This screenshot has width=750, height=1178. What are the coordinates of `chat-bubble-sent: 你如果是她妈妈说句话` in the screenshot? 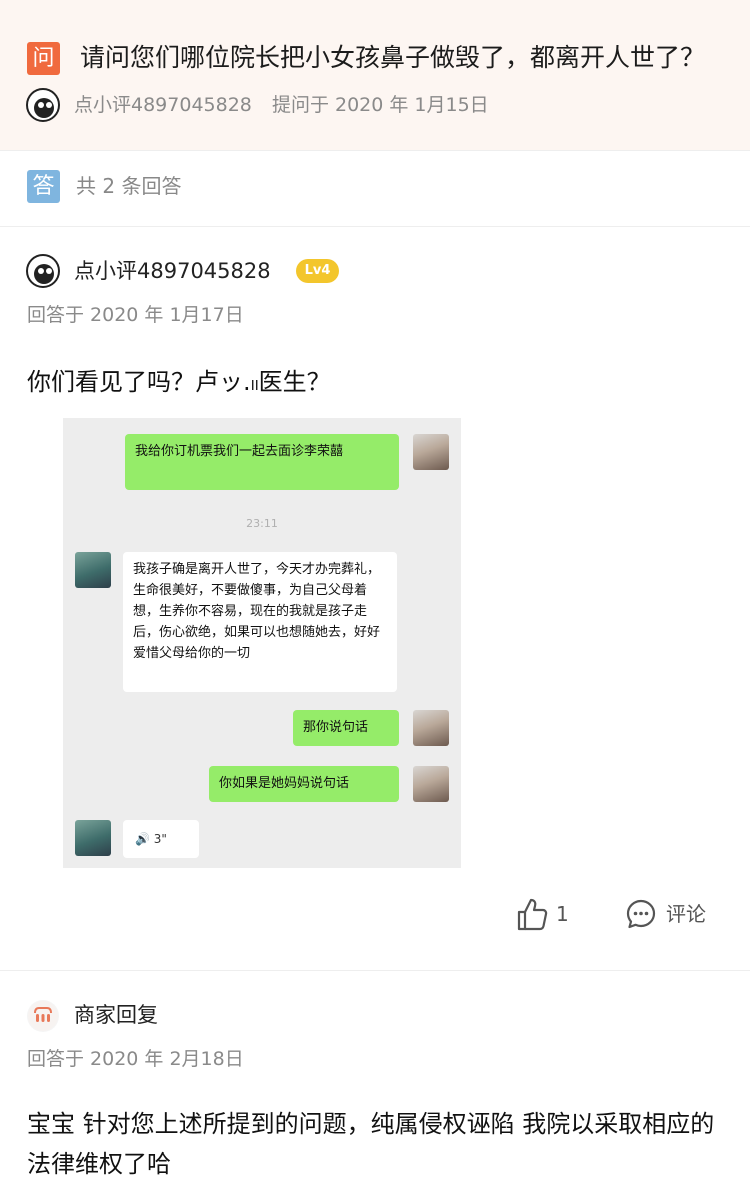 It's located at (304, 784).